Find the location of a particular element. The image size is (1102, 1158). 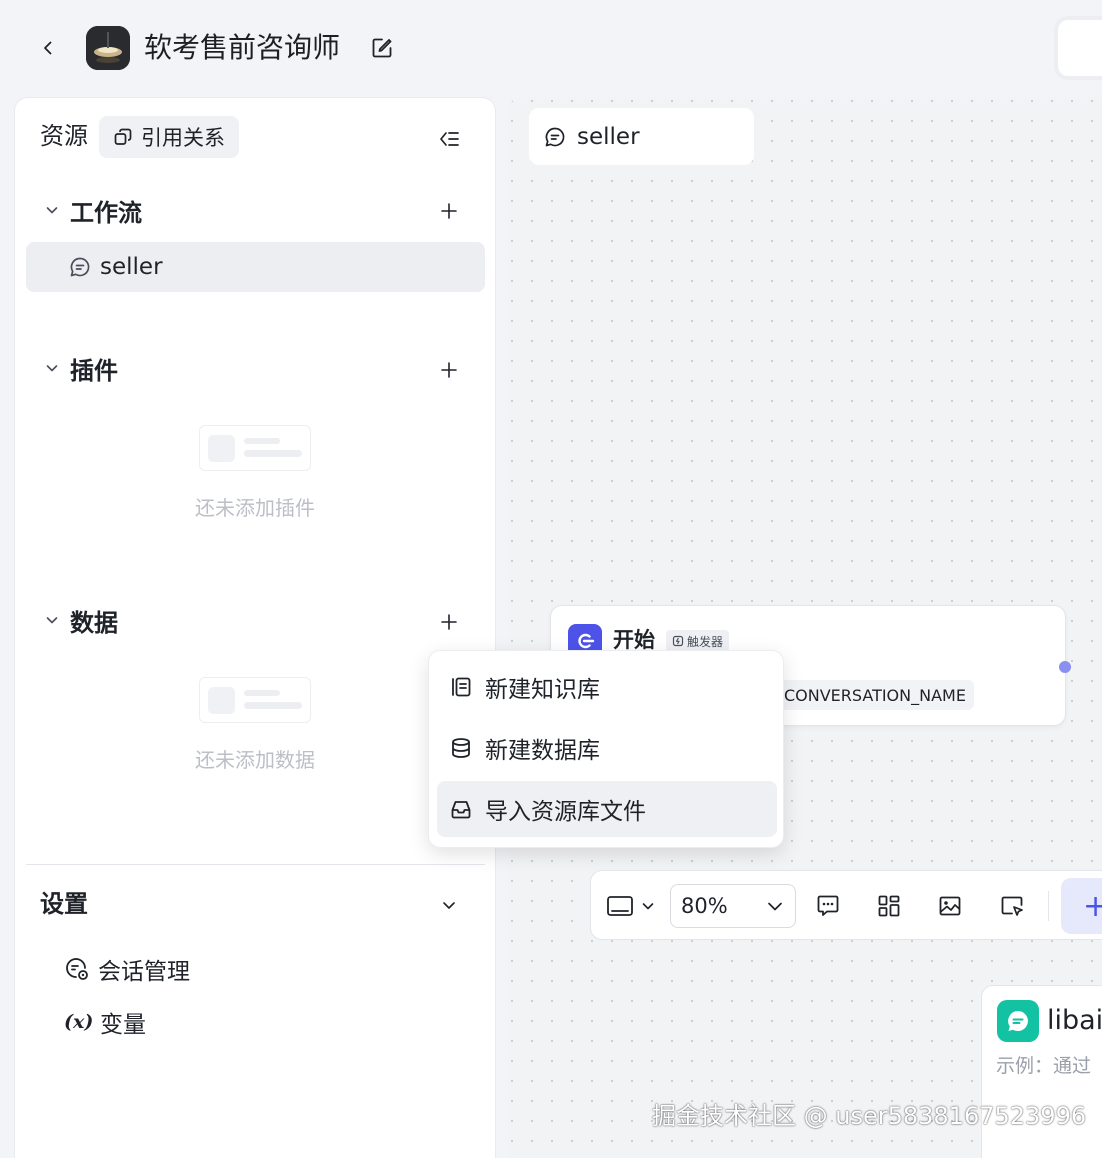

watermark: 掘金技术社区 @ user5838167523996 is located at coordinates (869, 1116).